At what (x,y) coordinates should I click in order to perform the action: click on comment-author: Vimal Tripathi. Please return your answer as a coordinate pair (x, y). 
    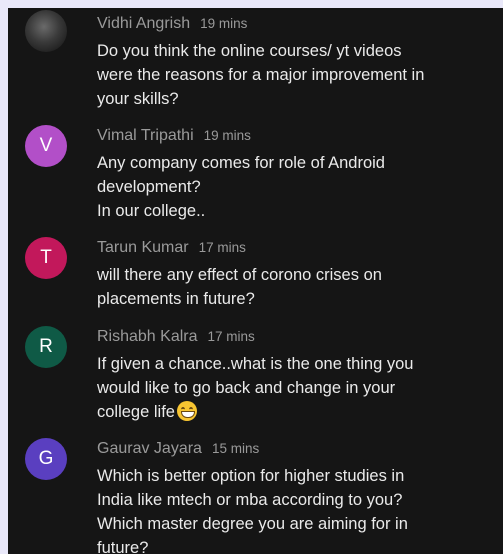
    Looking at the image, I should click on (145, 135).